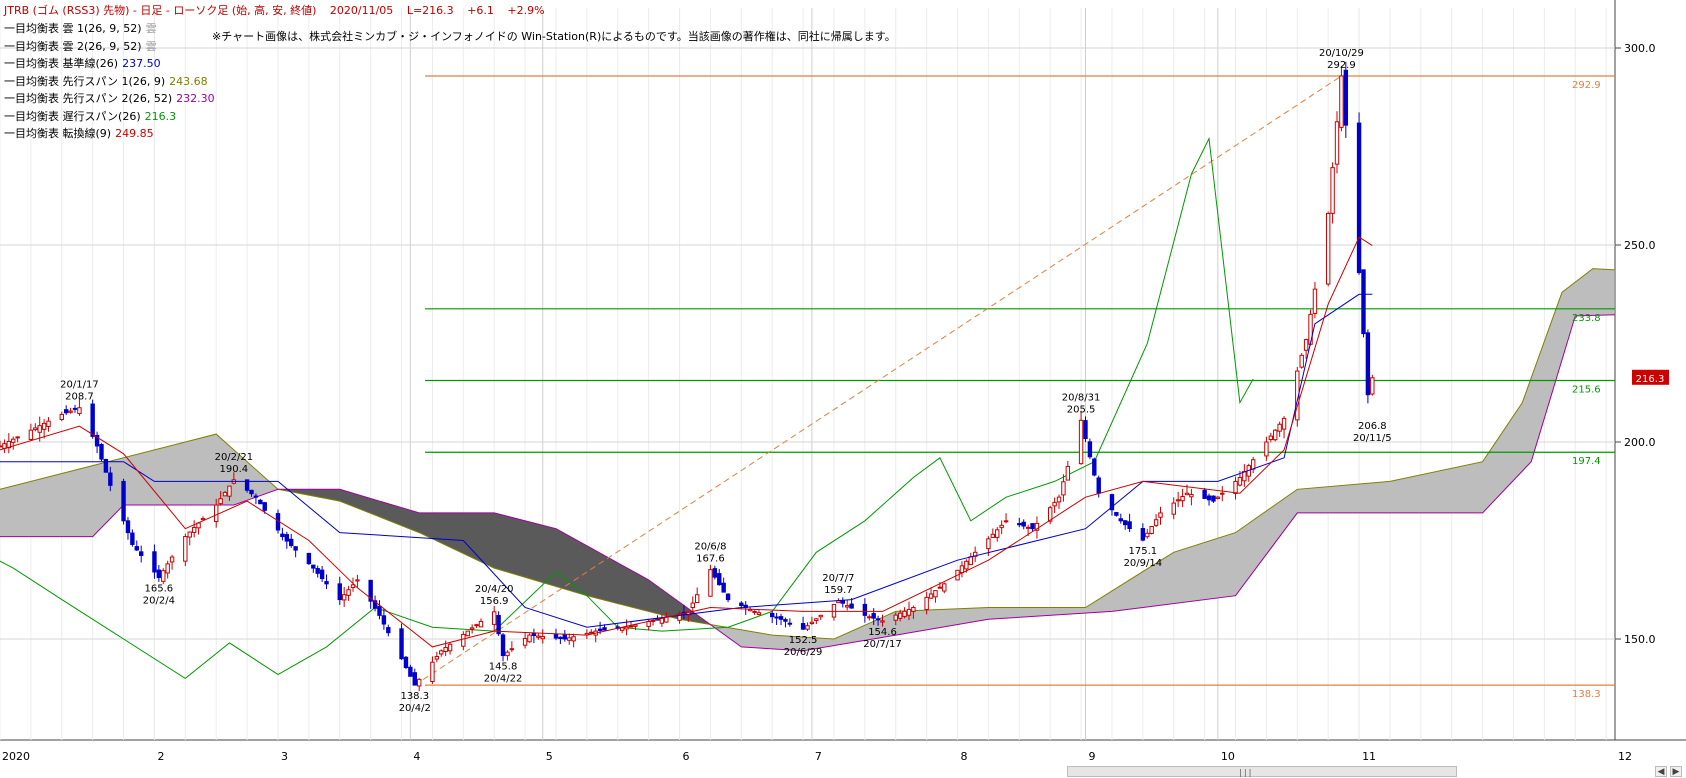  Describe the element at coordinates (1341, 53) in the screenshot. I see `annotation-label: 20/10/29` at that location.